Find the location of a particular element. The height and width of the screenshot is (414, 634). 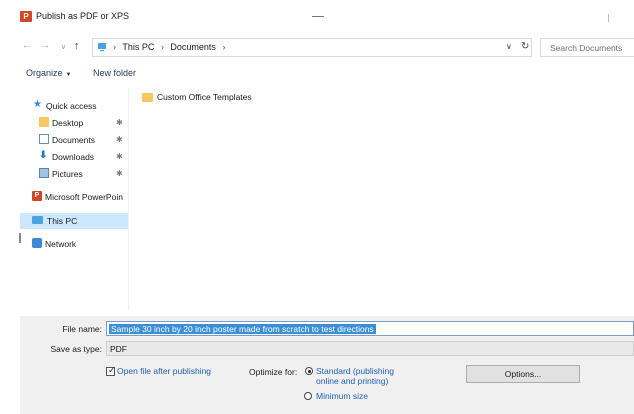

sidebar-item-label: Documents is located at coordinates (73, 140).